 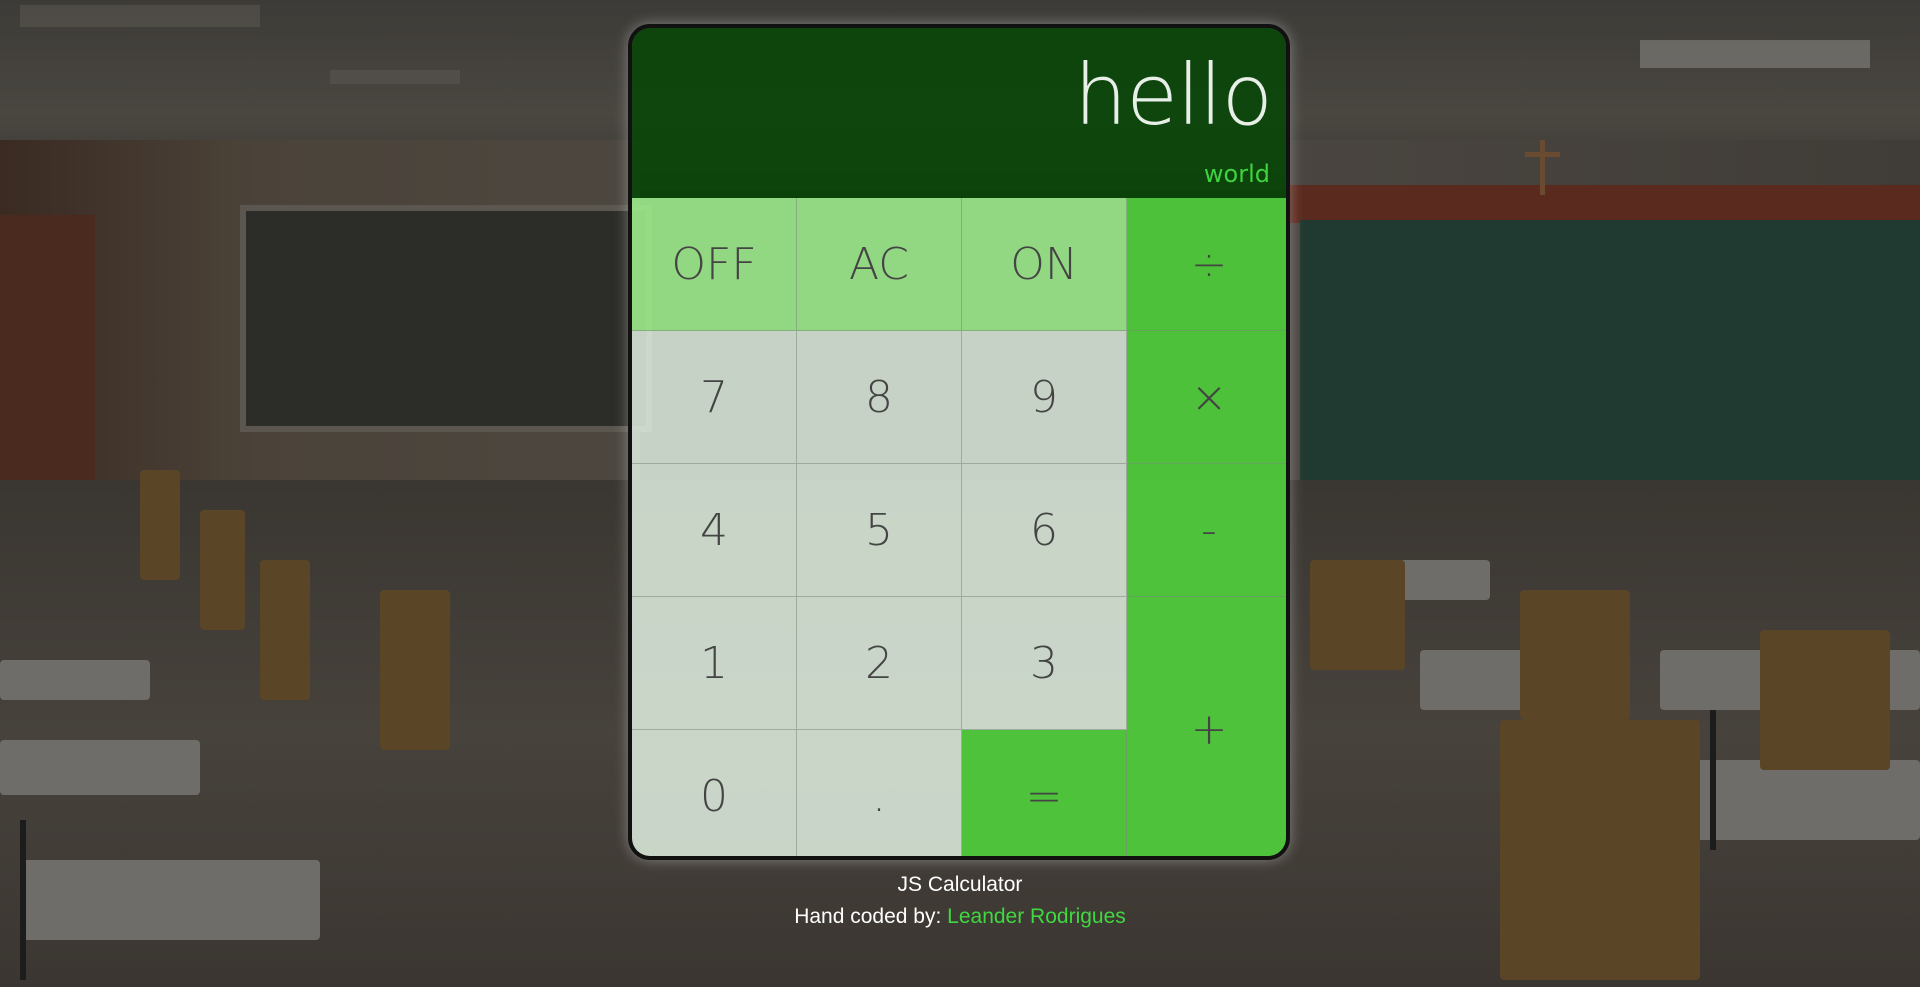 I want to click on digit-8-button: 8, so click(x=879, y=397).